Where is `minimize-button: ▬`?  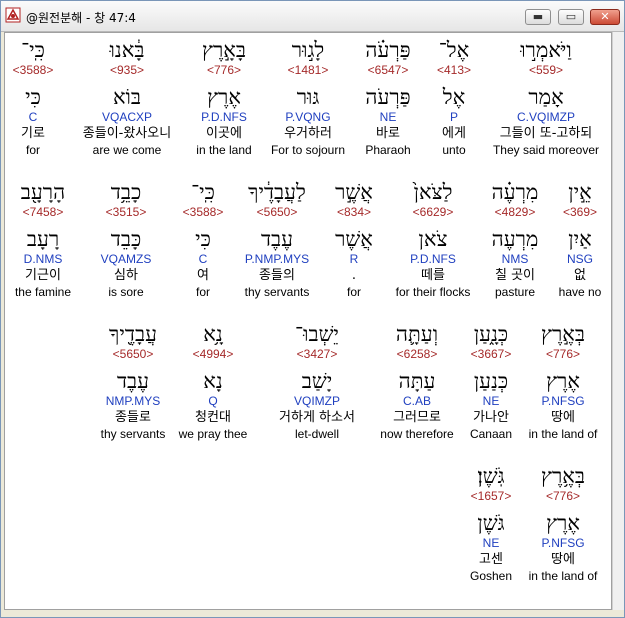
minimize-button: ▬ is located at coordinates (538, 17).